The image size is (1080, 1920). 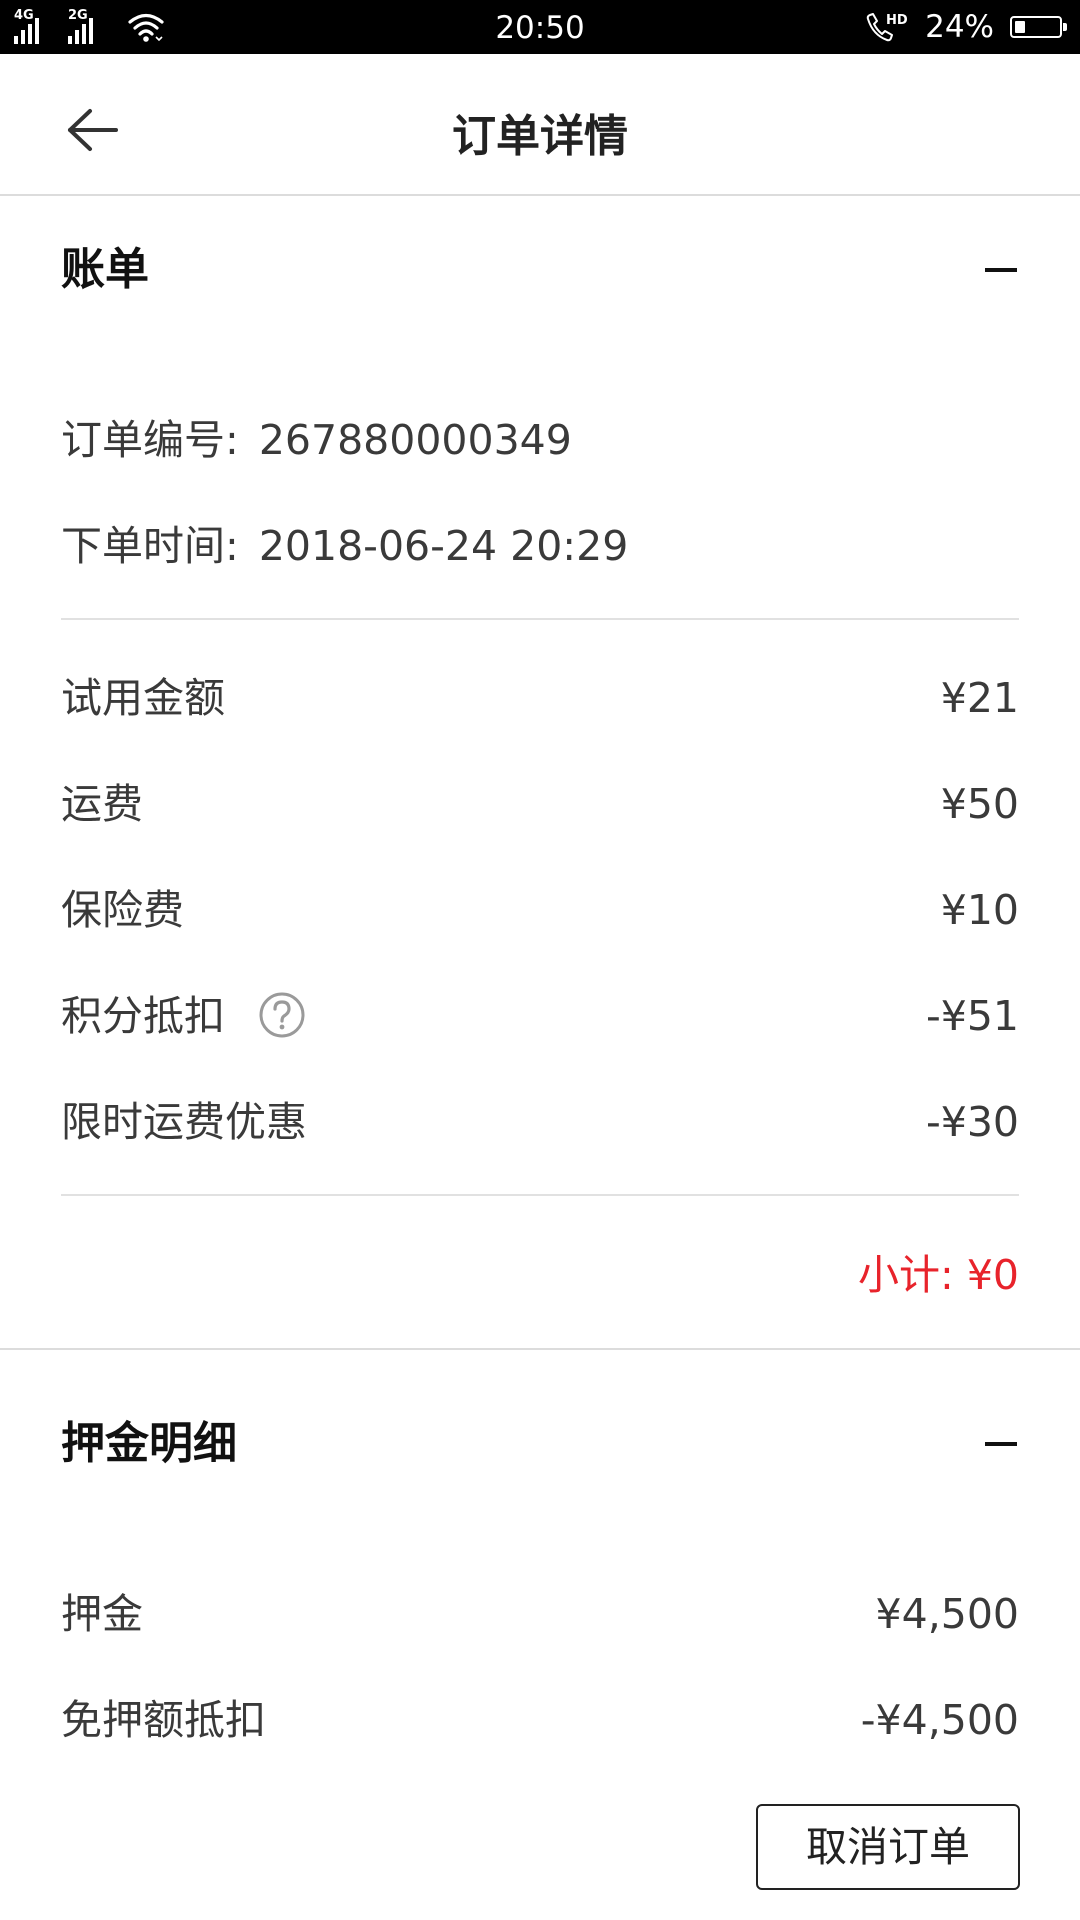 I want to click on battery-fill, so click(x=1020, y=27).